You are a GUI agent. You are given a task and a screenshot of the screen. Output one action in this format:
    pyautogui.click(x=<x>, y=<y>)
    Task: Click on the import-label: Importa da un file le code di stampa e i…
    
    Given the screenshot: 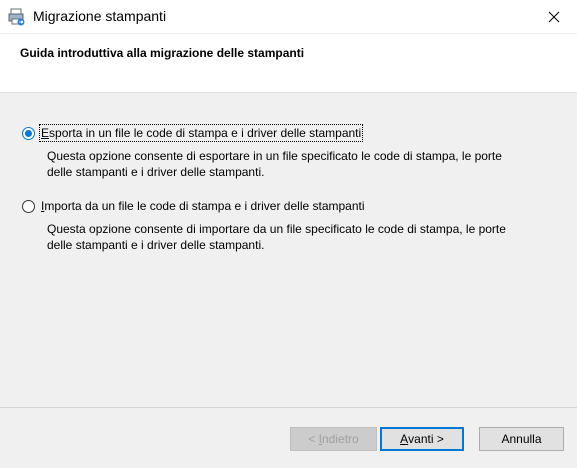 What is the action you would take?
    pyautogui.click(x=203, y=206)
    